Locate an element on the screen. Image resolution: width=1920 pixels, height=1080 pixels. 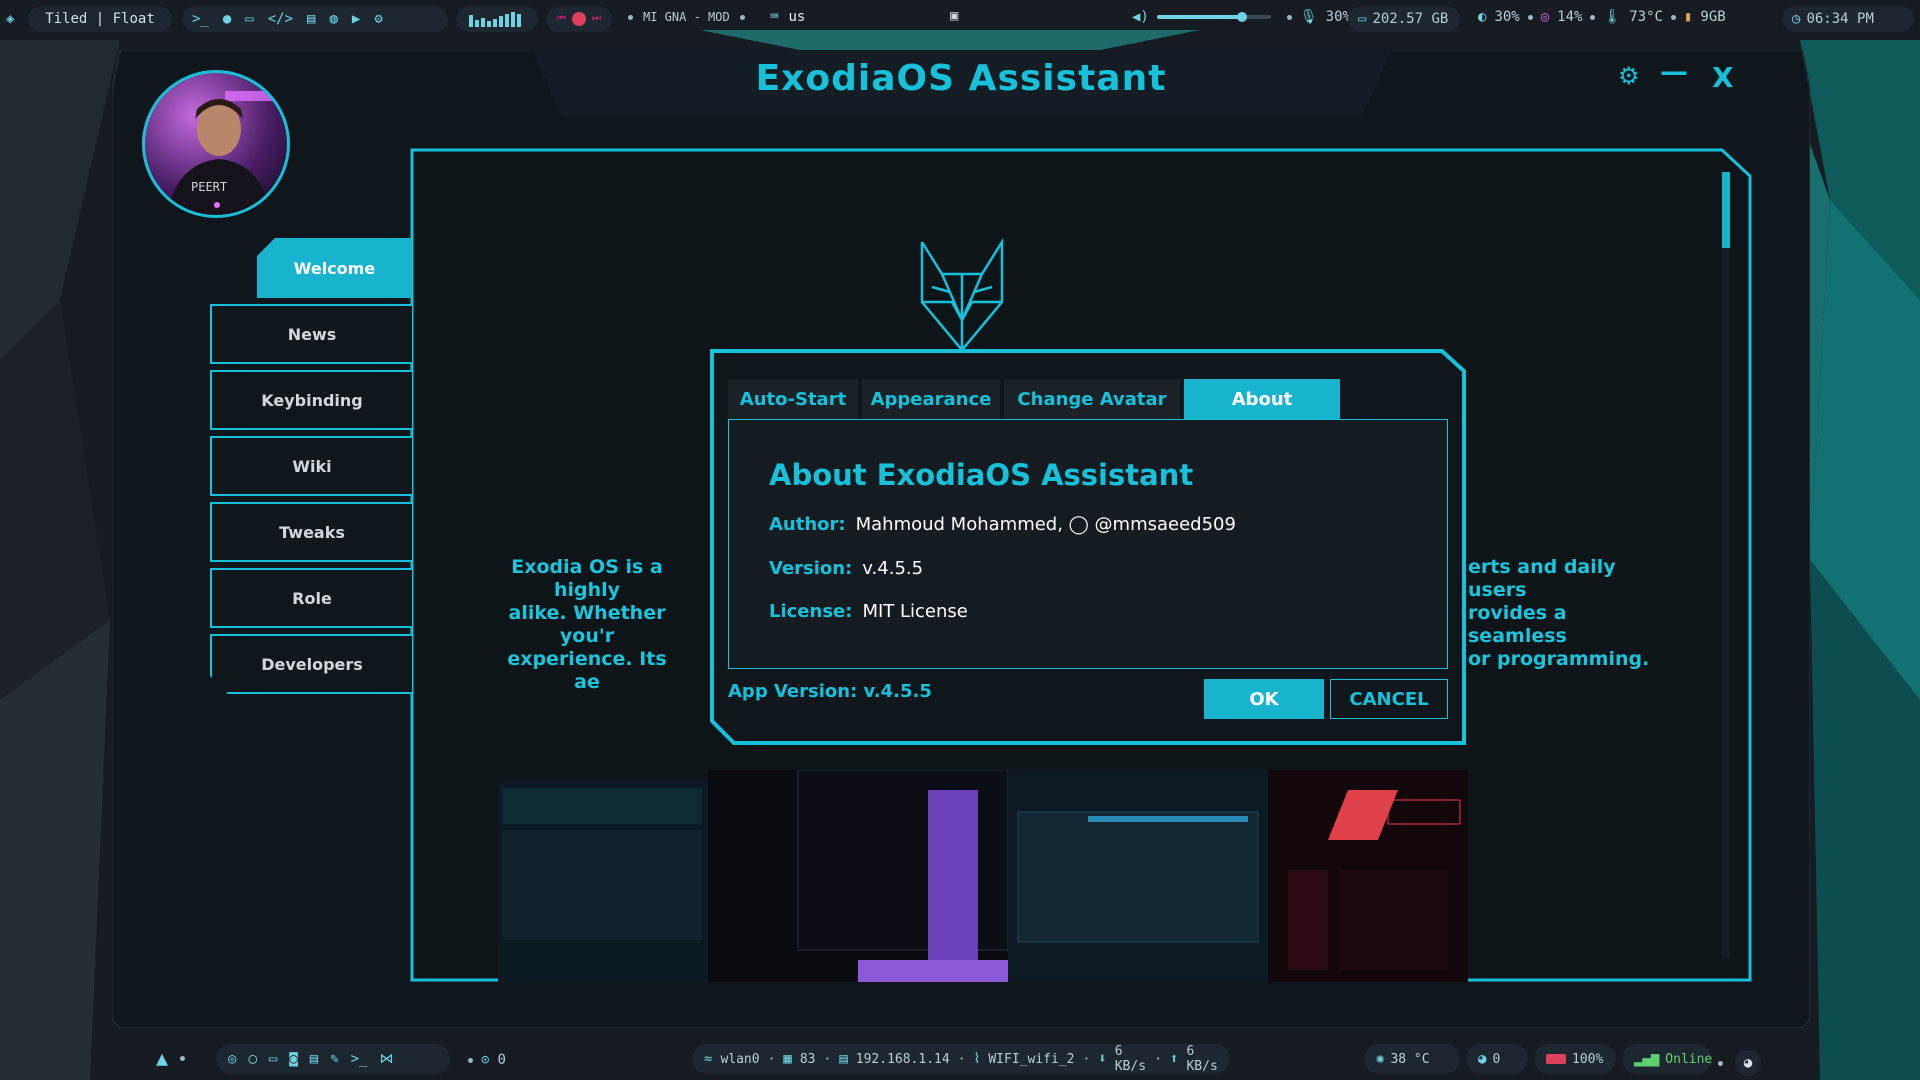
volume-slider-knob is located at coordinates (1242, 17).